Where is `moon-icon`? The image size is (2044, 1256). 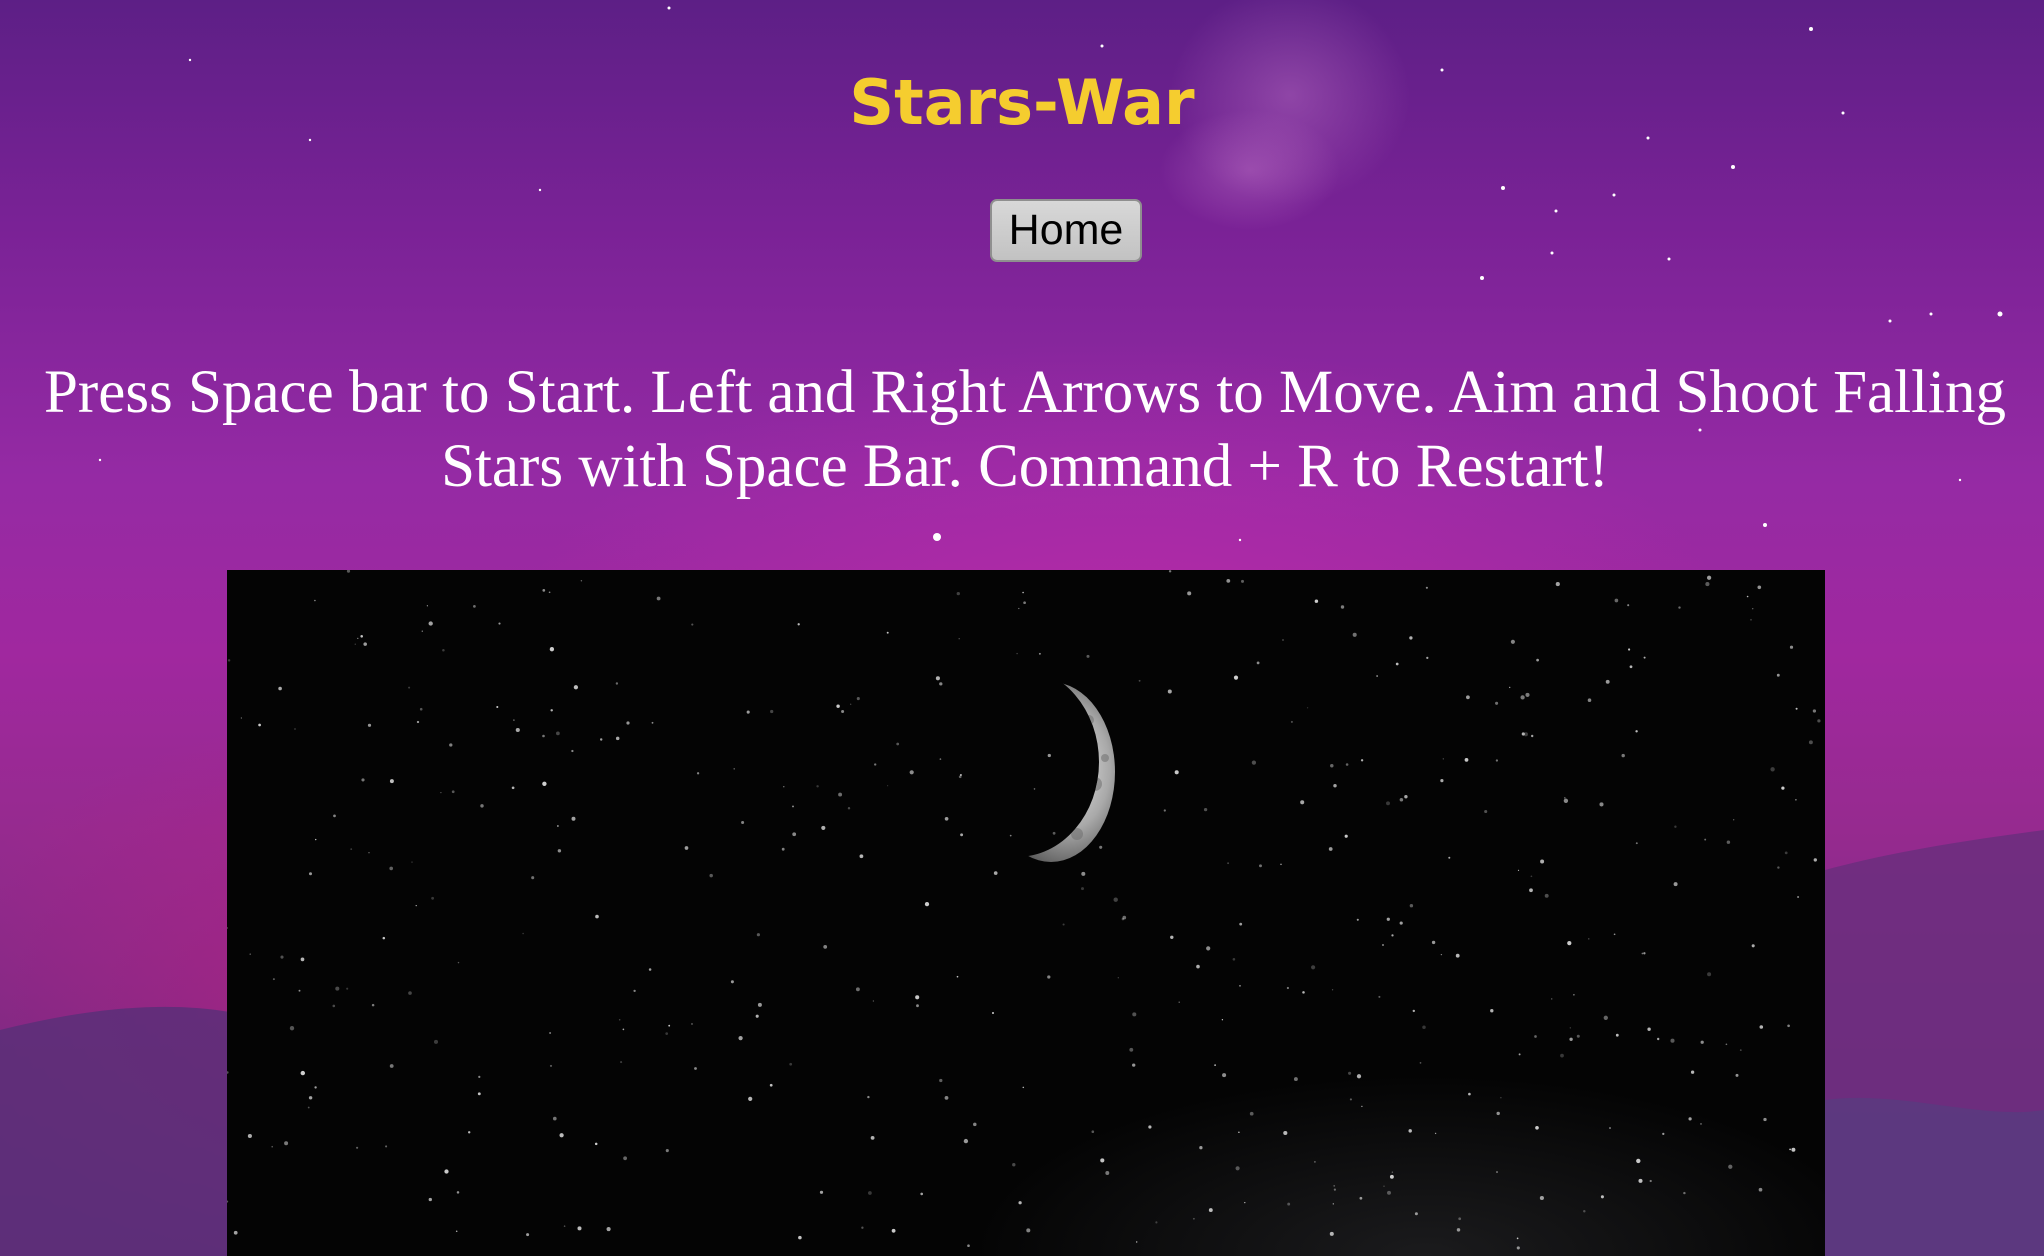
moon-icon is located at coordinates (1051, 772).